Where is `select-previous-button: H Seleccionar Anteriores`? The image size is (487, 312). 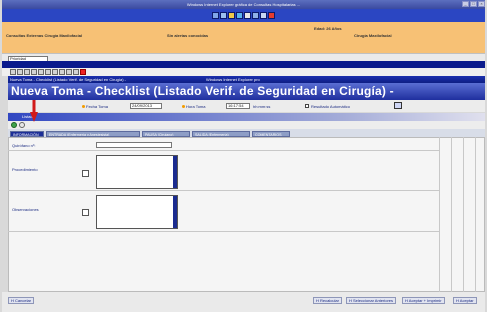 select-previous-button: H Seleccionar Anteriores is located at coordinates (371, 300).